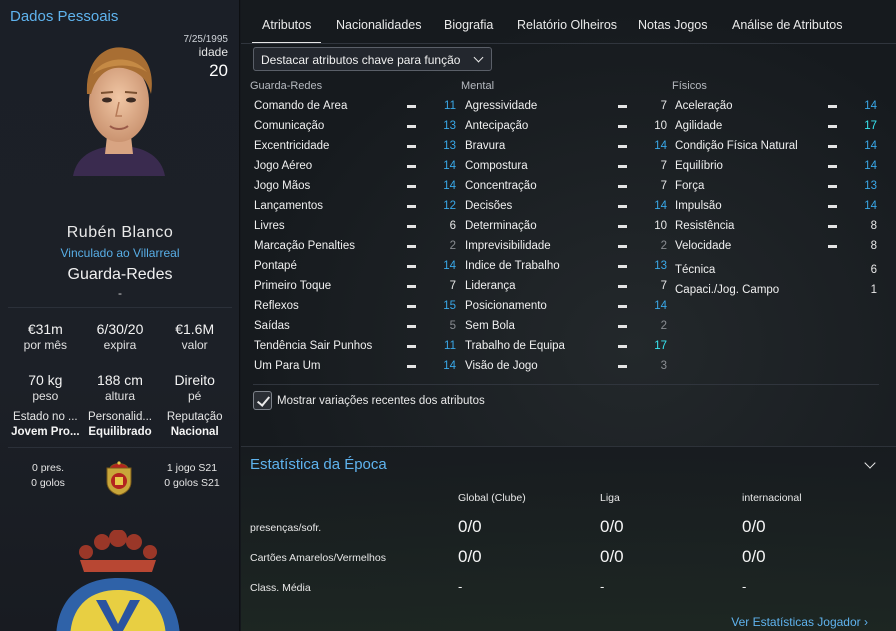 The height and width of the screenshot is (631, 896). Describe the element at coordinates (566, 346) in the screenshot. I see `attribute-row: Trabalho de Equipa 17` at that location.